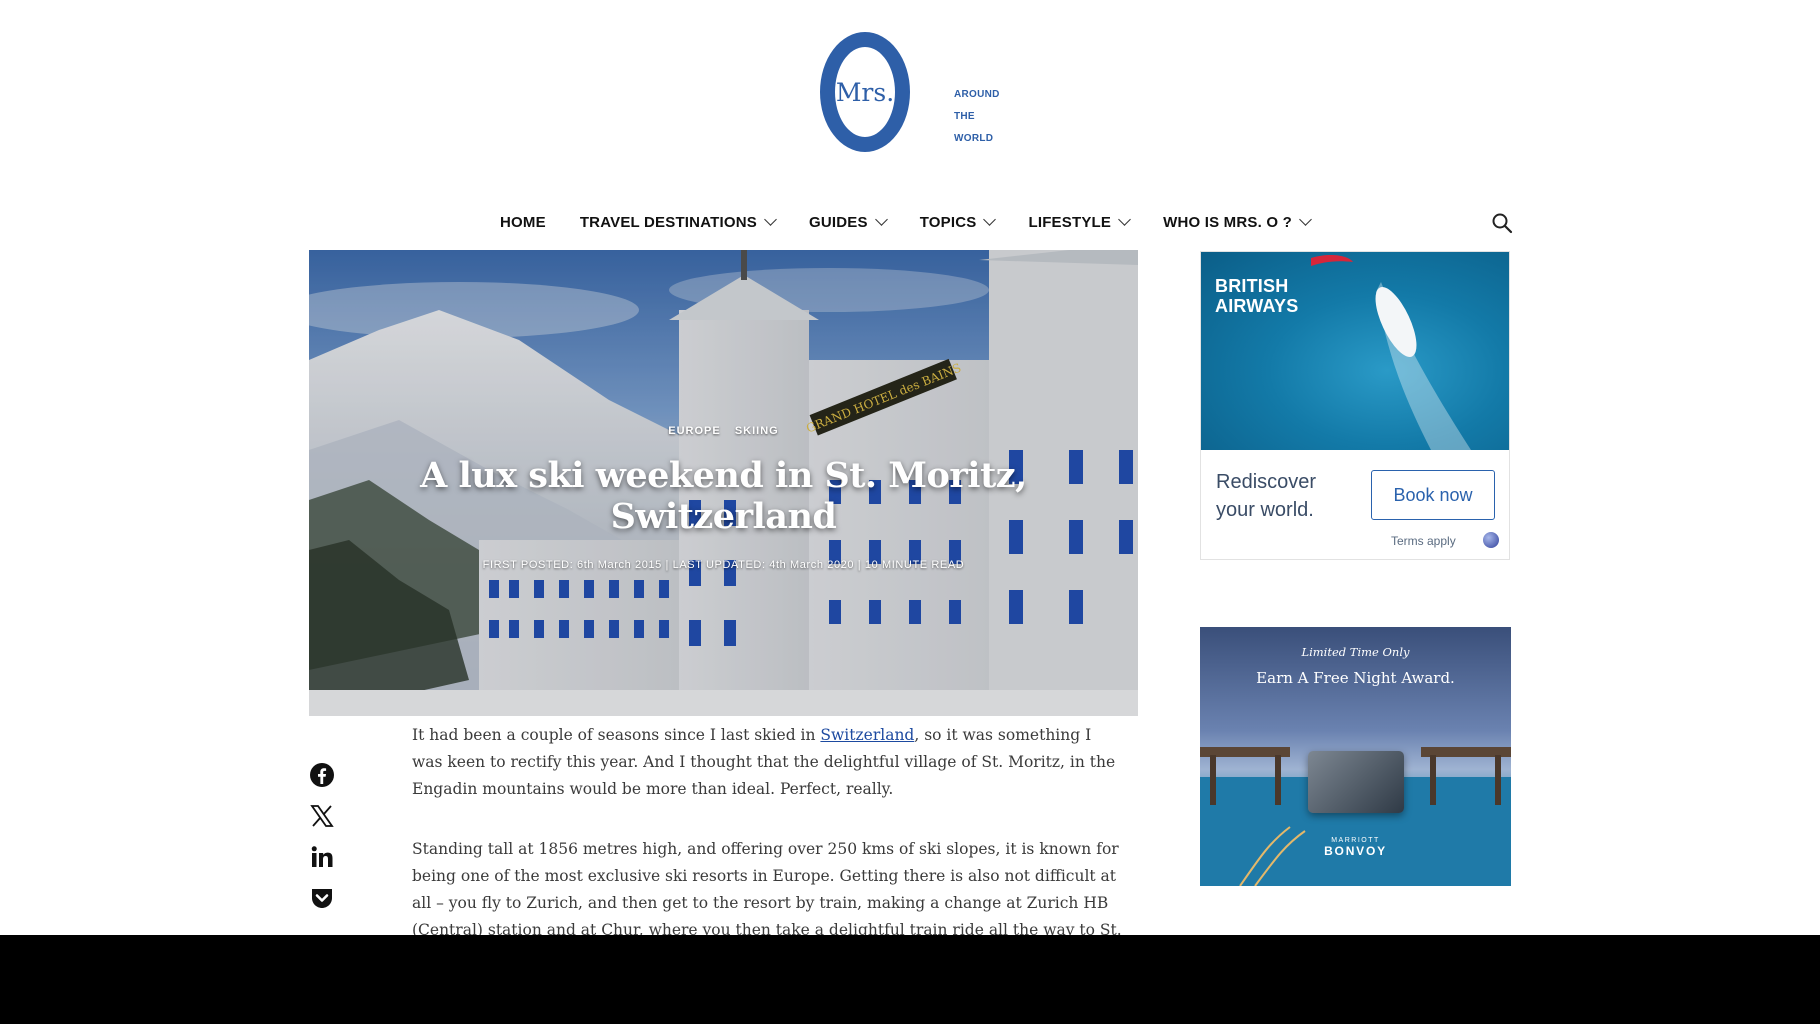 The height and width of the screenshot is (1024, 1820). What do you see at coordinates (1227, 222) in the screenshot?
I see `nav-item-label: WHO IS MRS. O ?` at bounding box center [1227, 222].